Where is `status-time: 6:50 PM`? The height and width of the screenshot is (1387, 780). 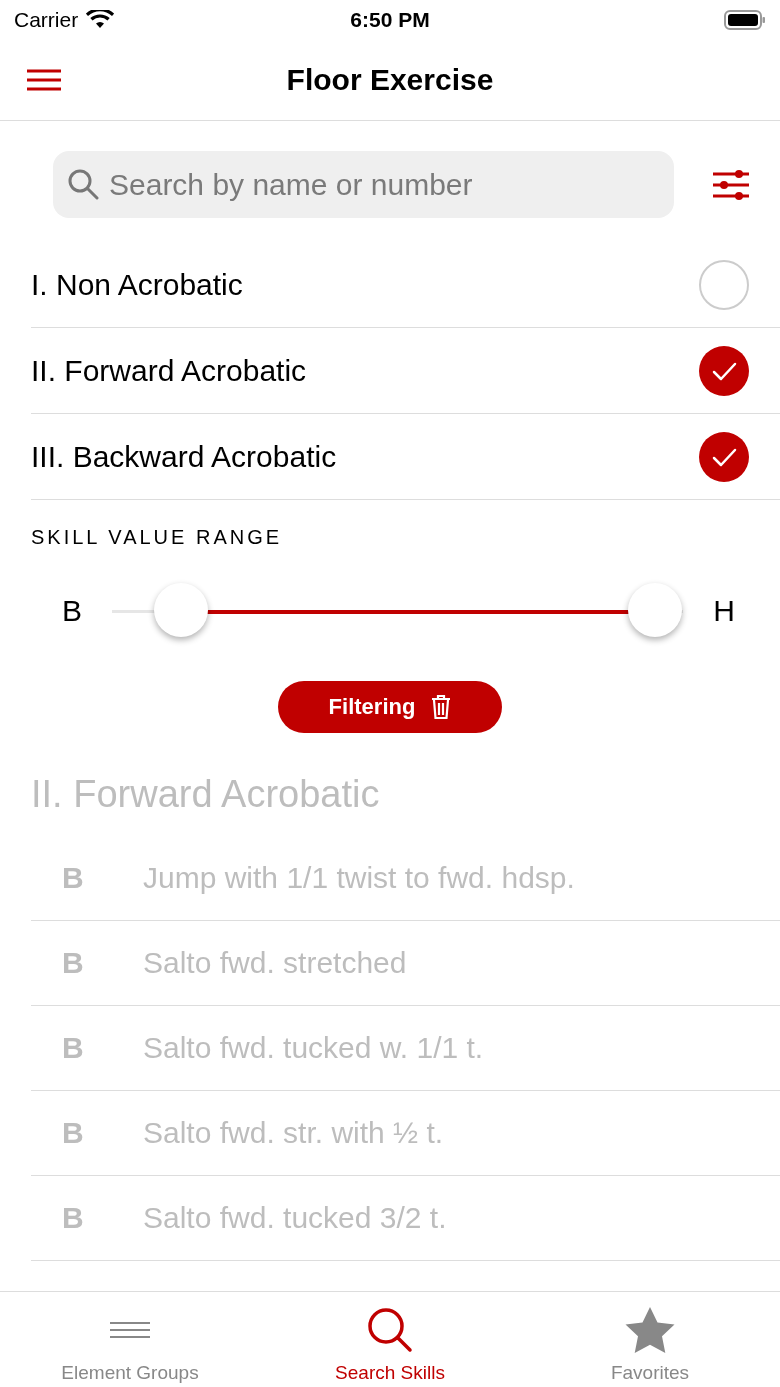 status-time: 6:50 PM is located at coordinates (390, 20).